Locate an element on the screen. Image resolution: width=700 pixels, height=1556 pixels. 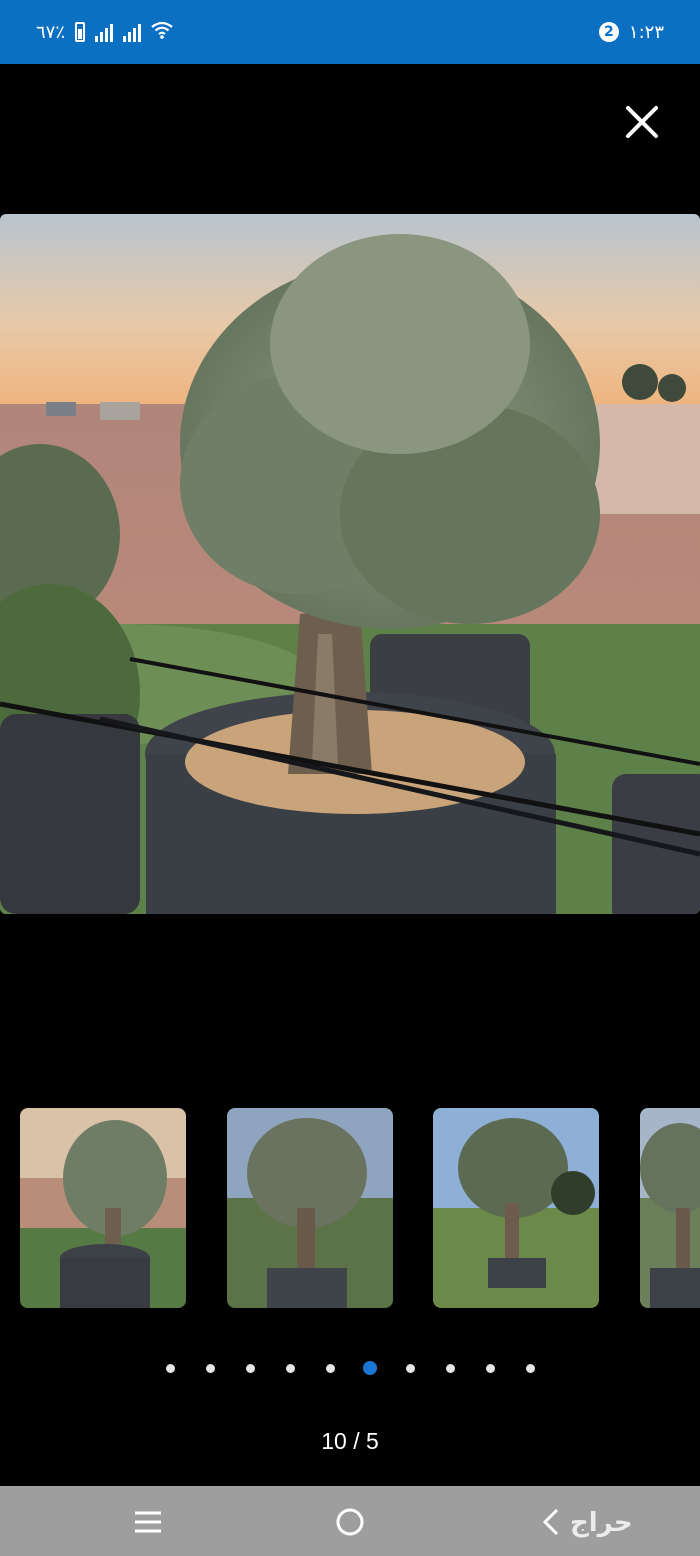
close-icon is located at coordinates (642, 122).